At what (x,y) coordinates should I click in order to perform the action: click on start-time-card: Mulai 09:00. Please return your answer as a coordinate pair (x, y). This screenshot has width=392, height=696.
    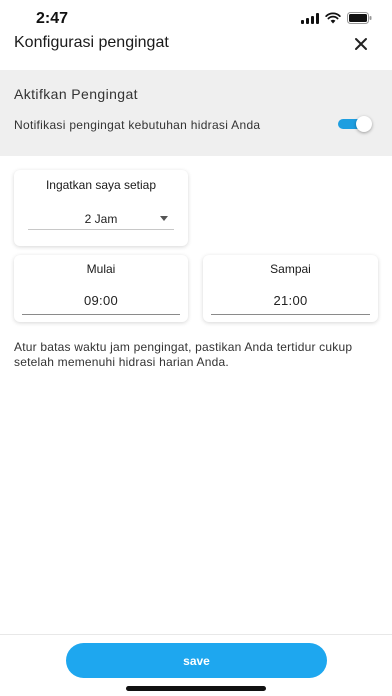
    Looking at the image, I should click on (101, 288).